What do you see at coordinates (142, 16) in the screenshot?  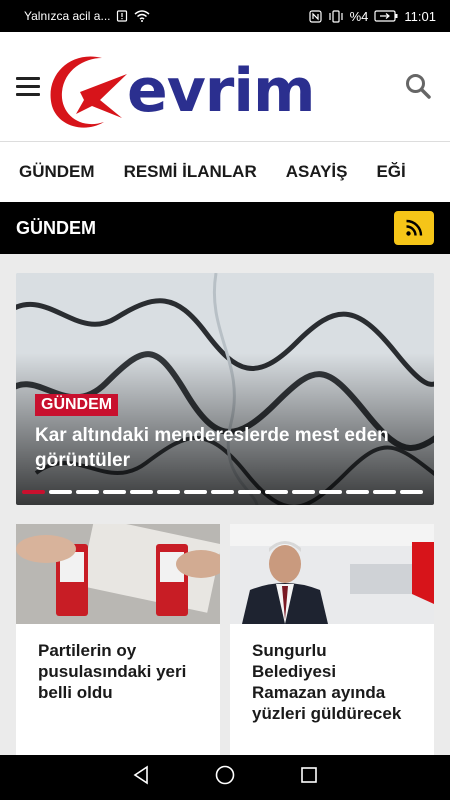 I see `wifi-icon` at bounding box center [142, 16].